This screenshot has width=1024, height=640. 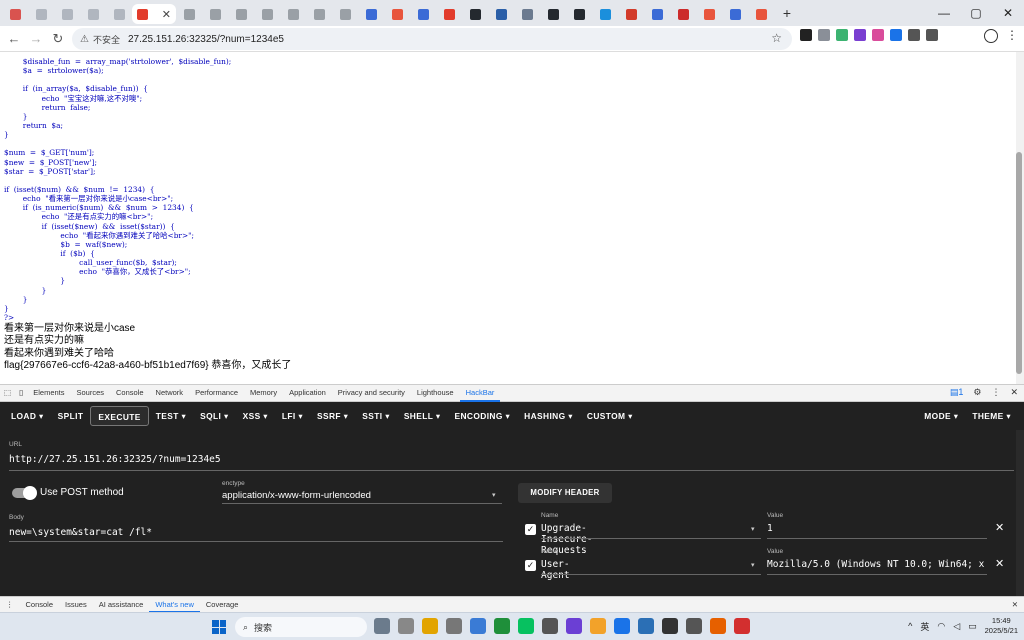 I want to click on hackbar-menu-item: CUSTOM ▾, so click(x=610, y=416).